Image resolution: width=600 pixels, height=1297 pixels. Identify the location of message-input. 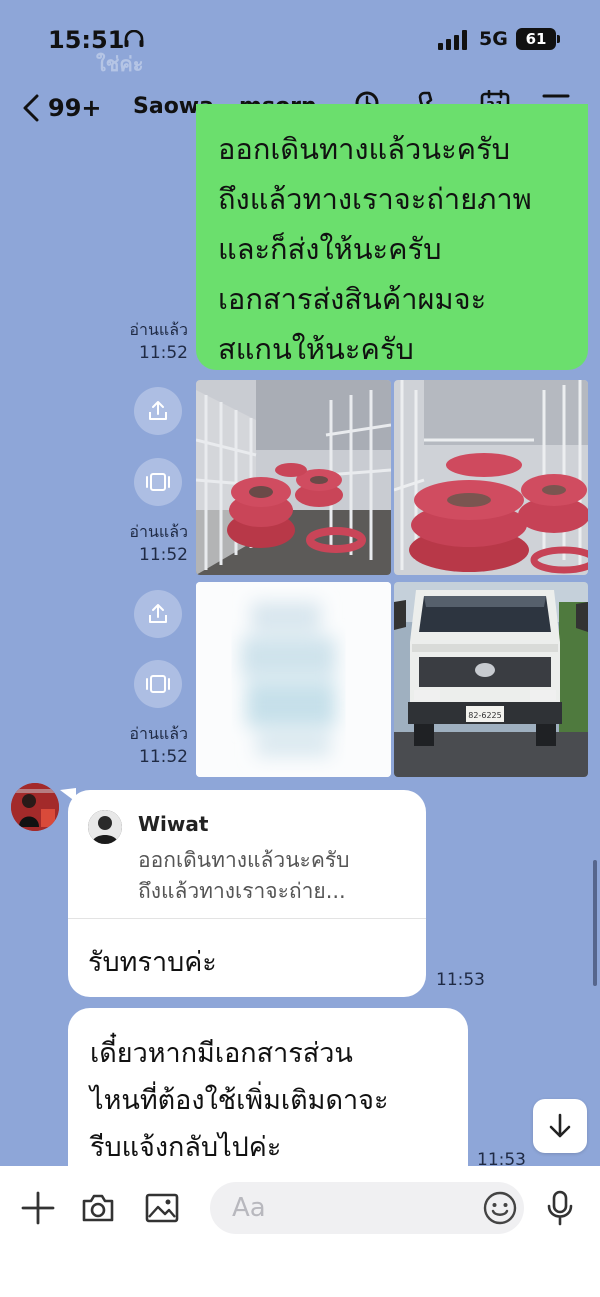
(340, 1208).